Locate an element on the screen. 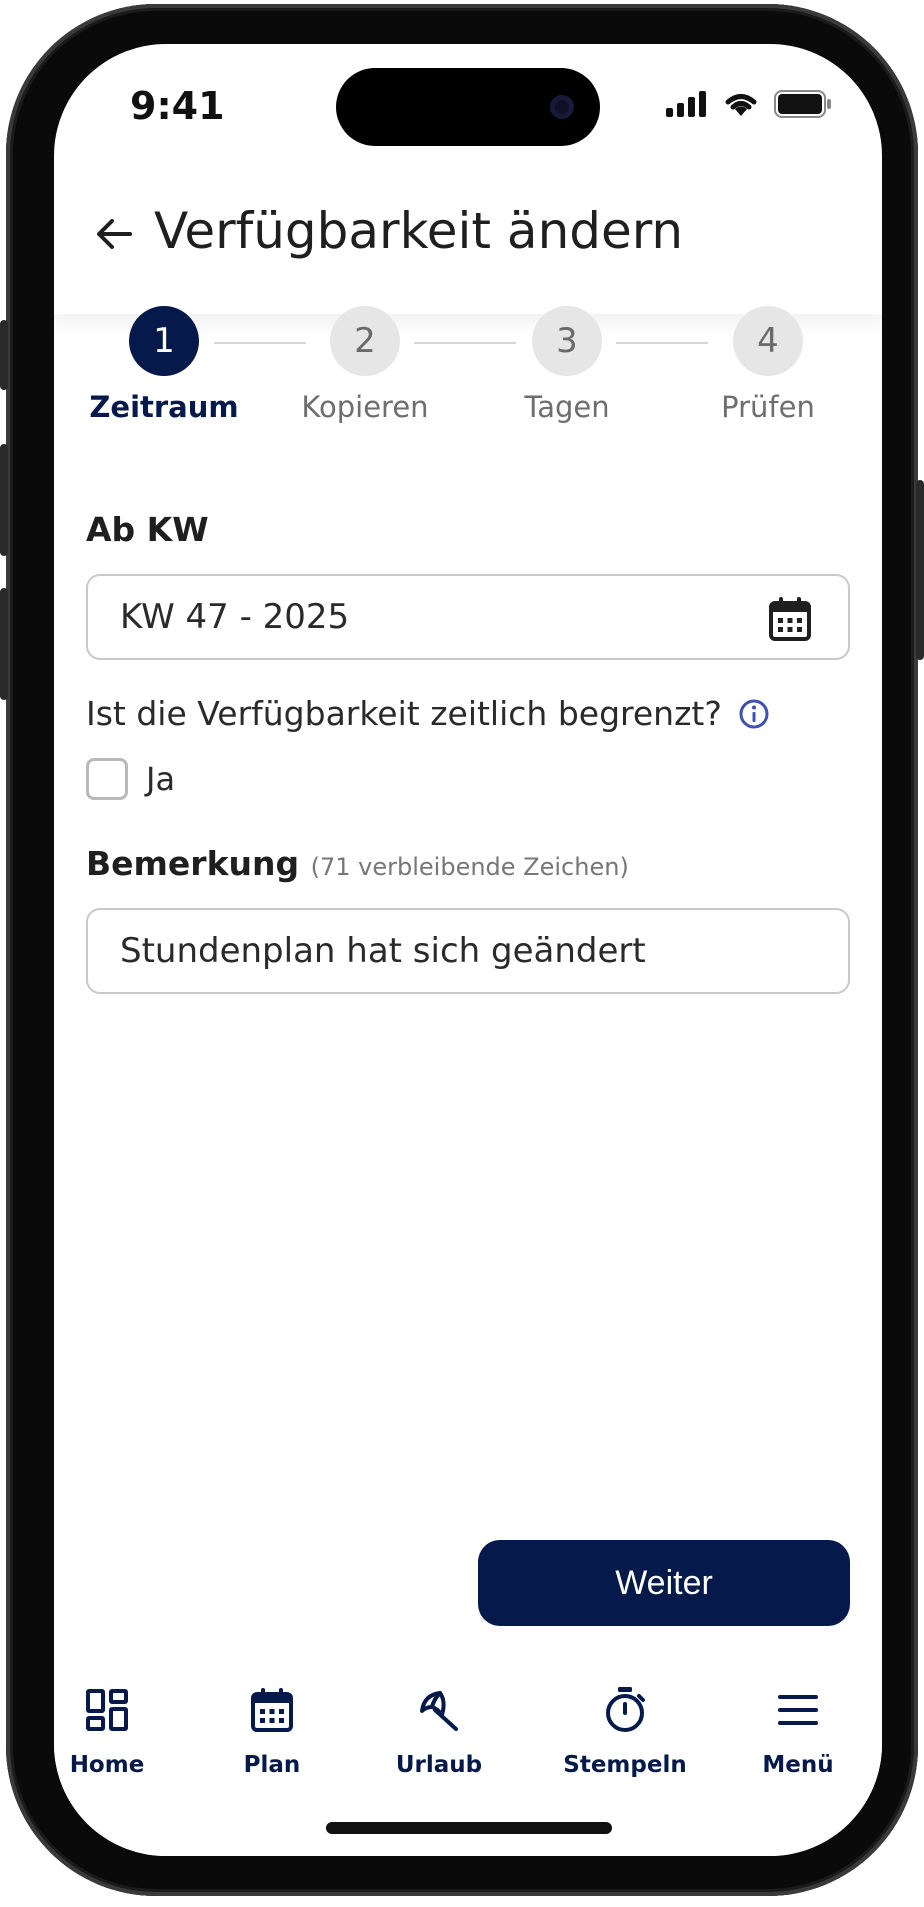  step-number: 2 is located at coordinates (365, 341).